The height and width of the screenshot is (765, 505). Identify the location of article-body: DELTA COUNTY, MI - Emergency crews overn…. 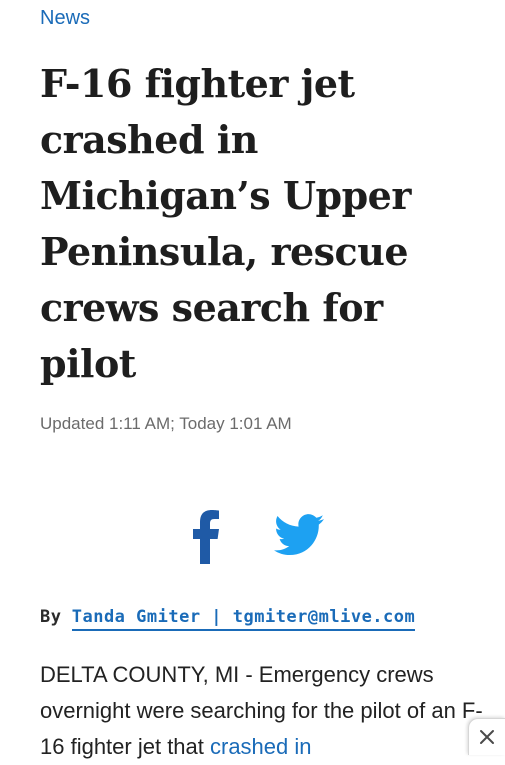
(265, 711).